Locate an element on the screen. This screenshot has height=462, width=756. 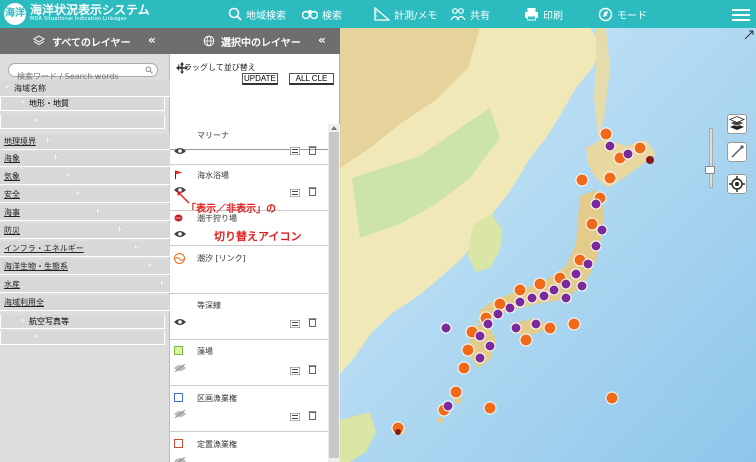
category-fisheries: 水産 + is located at coordinates (85, 285).